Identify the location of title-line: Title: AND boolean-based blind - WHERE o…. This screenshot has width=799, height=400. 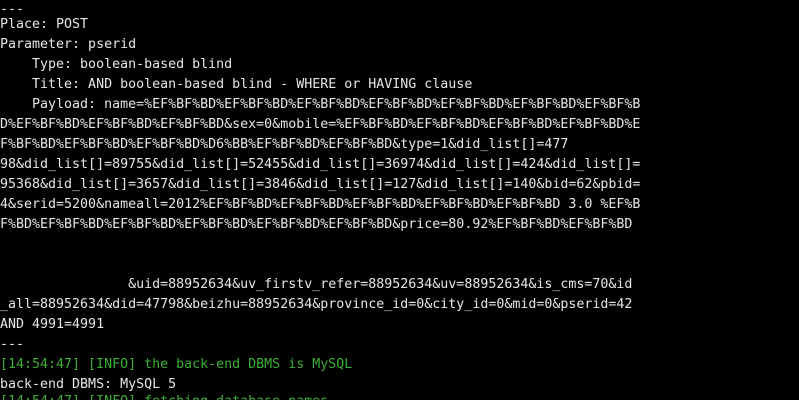
(236, 84).